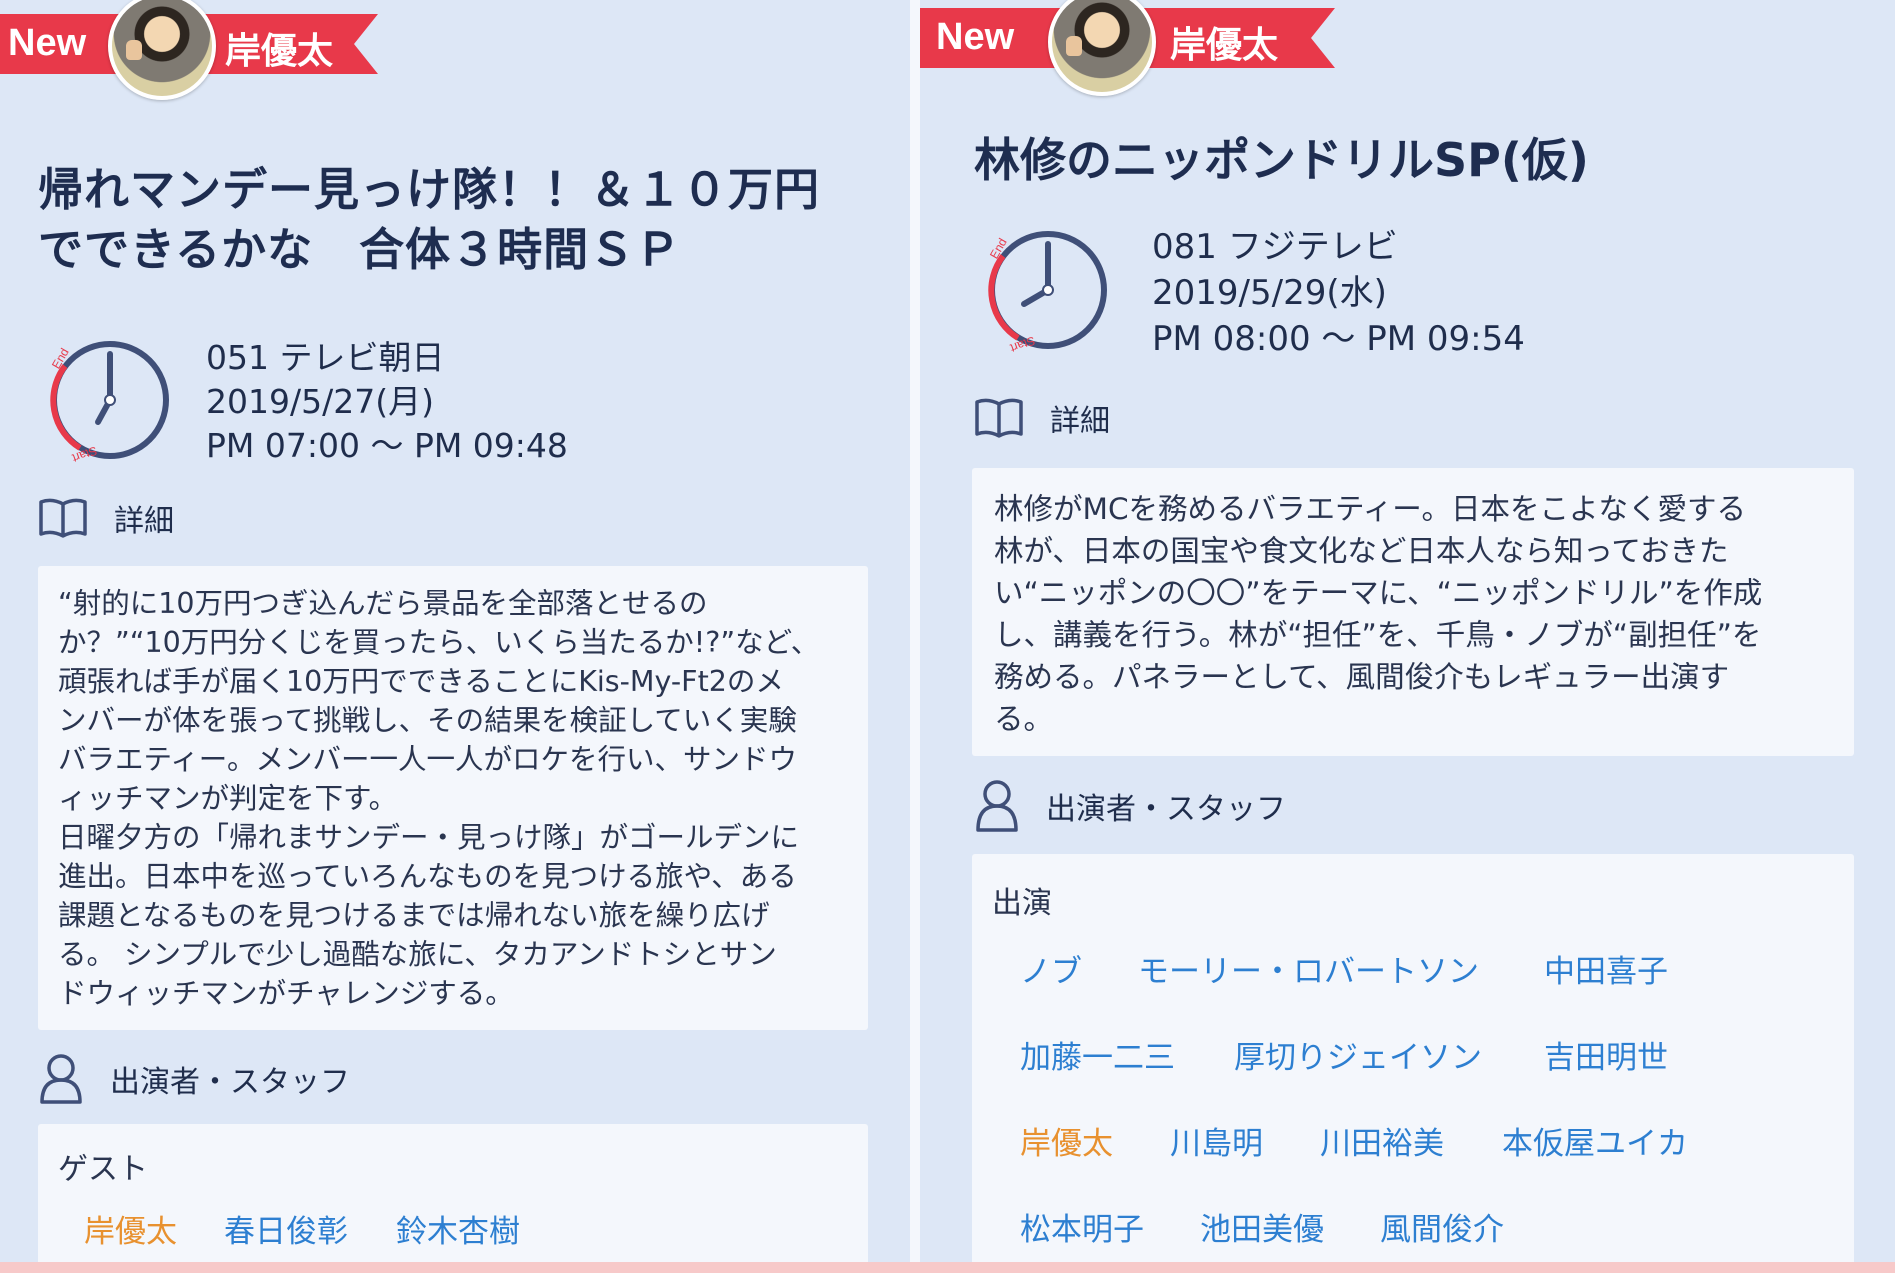 This screenshot has height=1273, width=1895. Describe the element at coordinates (1051, 968) in the screenshot. I see `cast-member-link: ノブ` at that location.